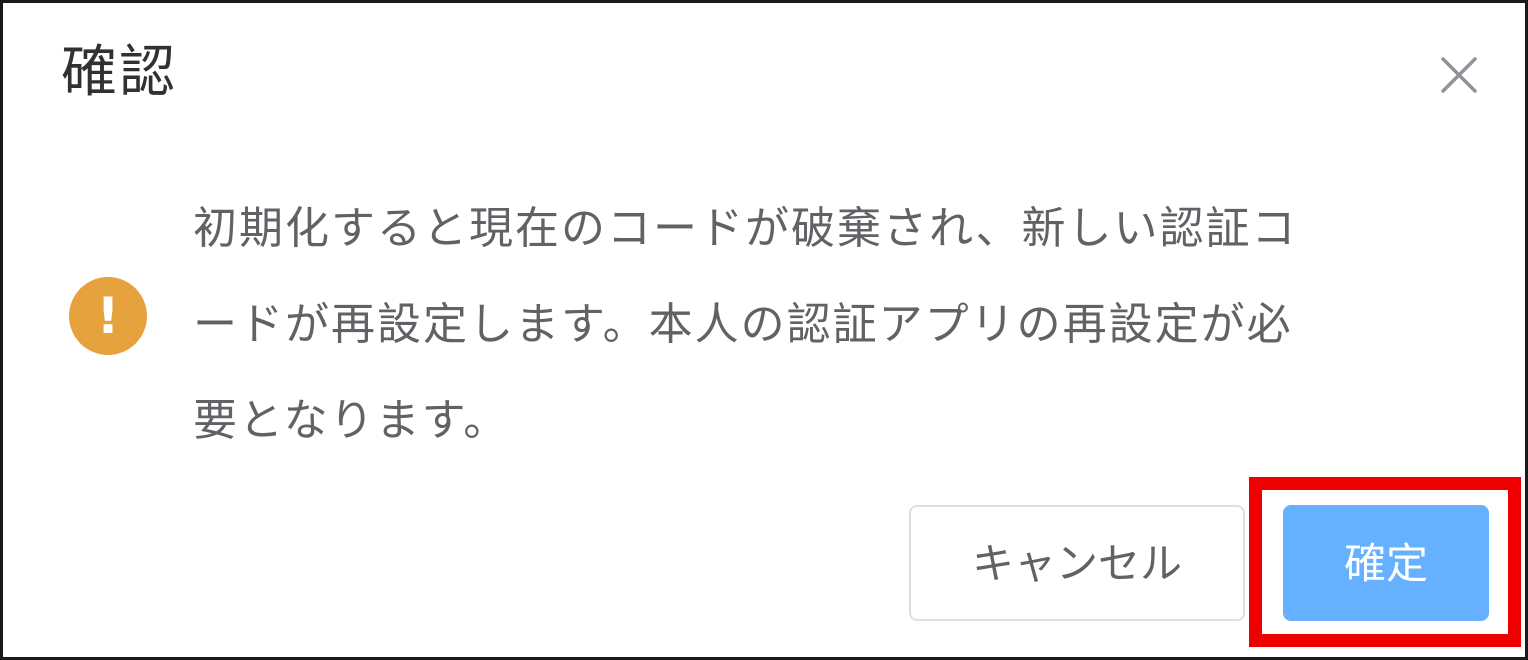  I want to click on warning-icon: !, so click(108, 316).